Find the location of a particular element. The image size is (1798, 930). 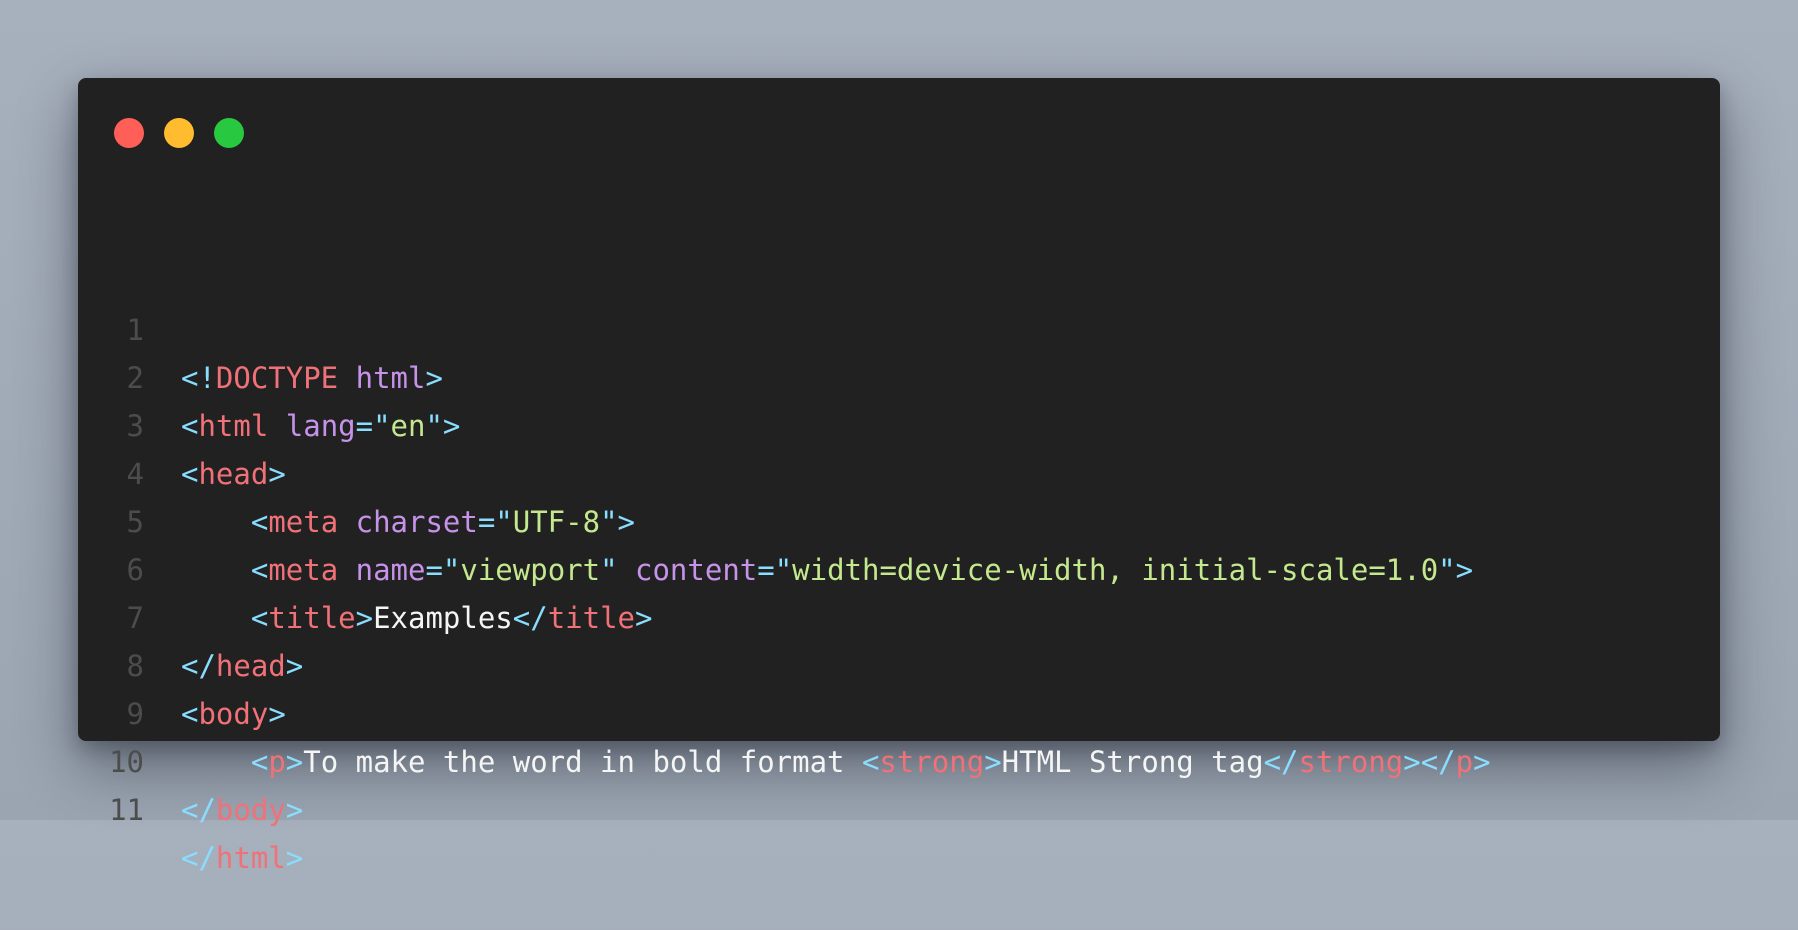

code-token: DOCTYPE is located at coordinates (277, 378).